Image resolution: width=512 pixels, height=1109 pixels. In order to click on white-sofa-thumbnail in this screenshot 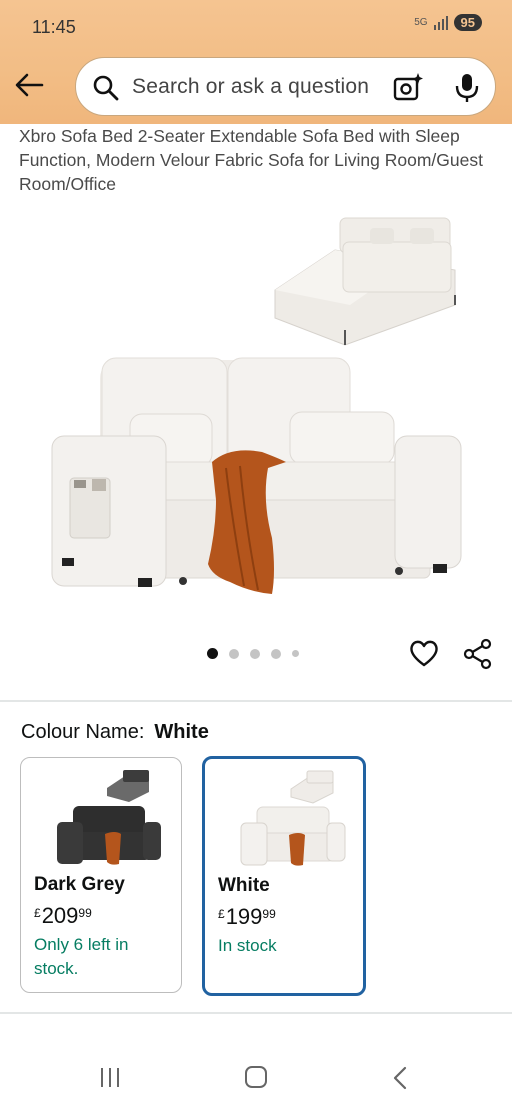, I will do `click(293, 818)`.